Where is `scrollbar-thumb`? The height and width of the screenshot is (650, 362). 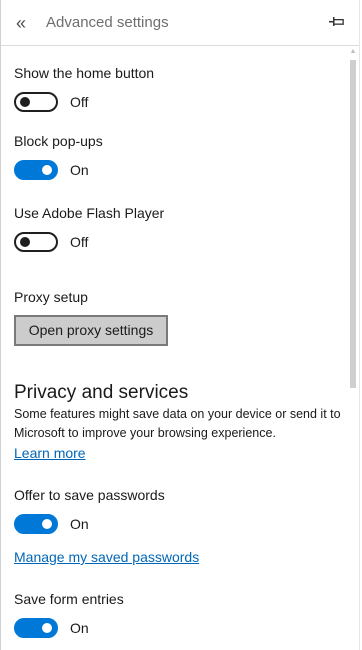 scrollbar-thumb is located at coordinates (353, 224).